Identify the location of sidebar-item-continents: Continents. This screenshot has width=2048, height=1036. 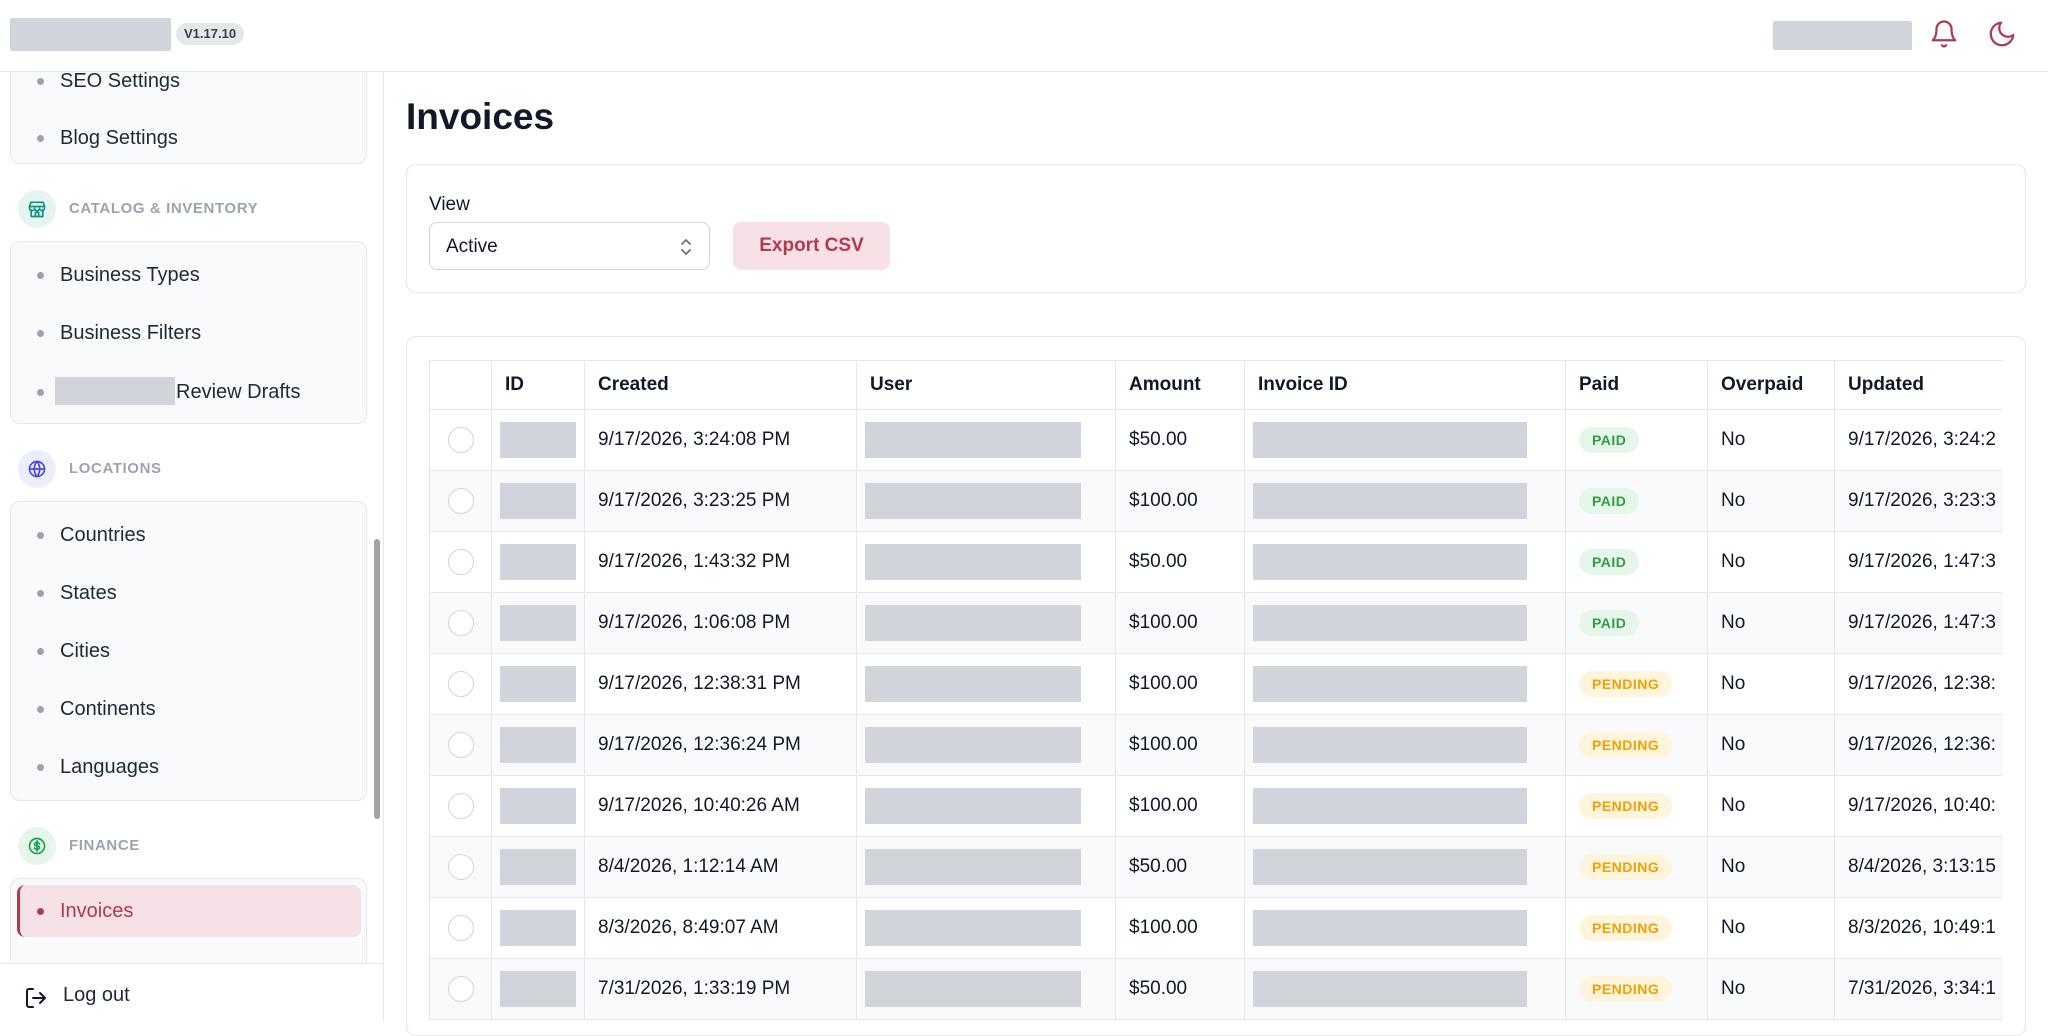
(188, 709).